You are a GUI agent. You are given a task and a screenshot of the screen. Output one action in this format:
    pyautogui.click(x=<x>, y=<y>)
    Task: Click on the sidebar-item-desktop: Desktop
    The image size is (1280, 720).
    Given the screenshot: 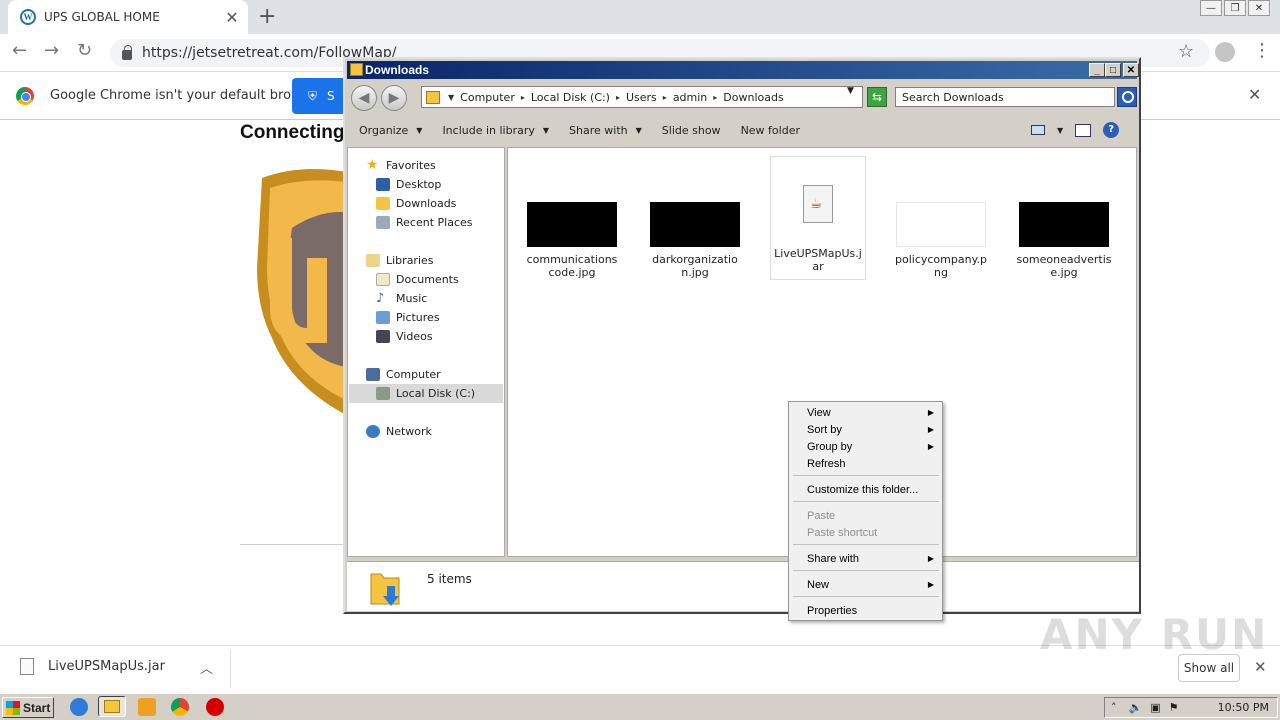 What is the action you would take?
    pyautogui.click(x=408, y=184)
    